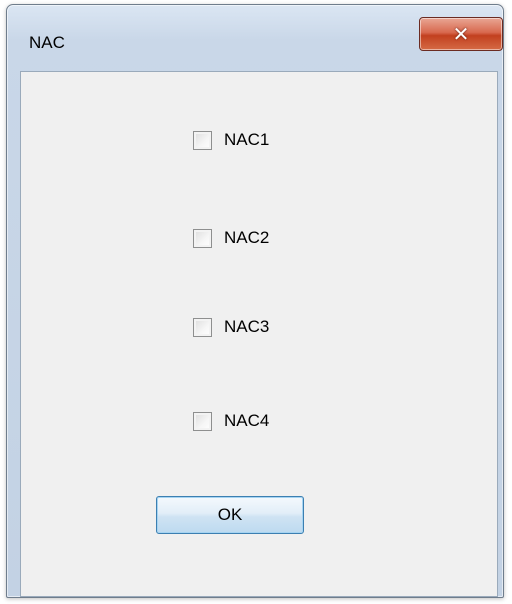 Image resolution: width=512 pixels, height=604 pixels. Describe the element at coordinates (47, 42) in the screenshot. I see `window-title: NAC` at that location.